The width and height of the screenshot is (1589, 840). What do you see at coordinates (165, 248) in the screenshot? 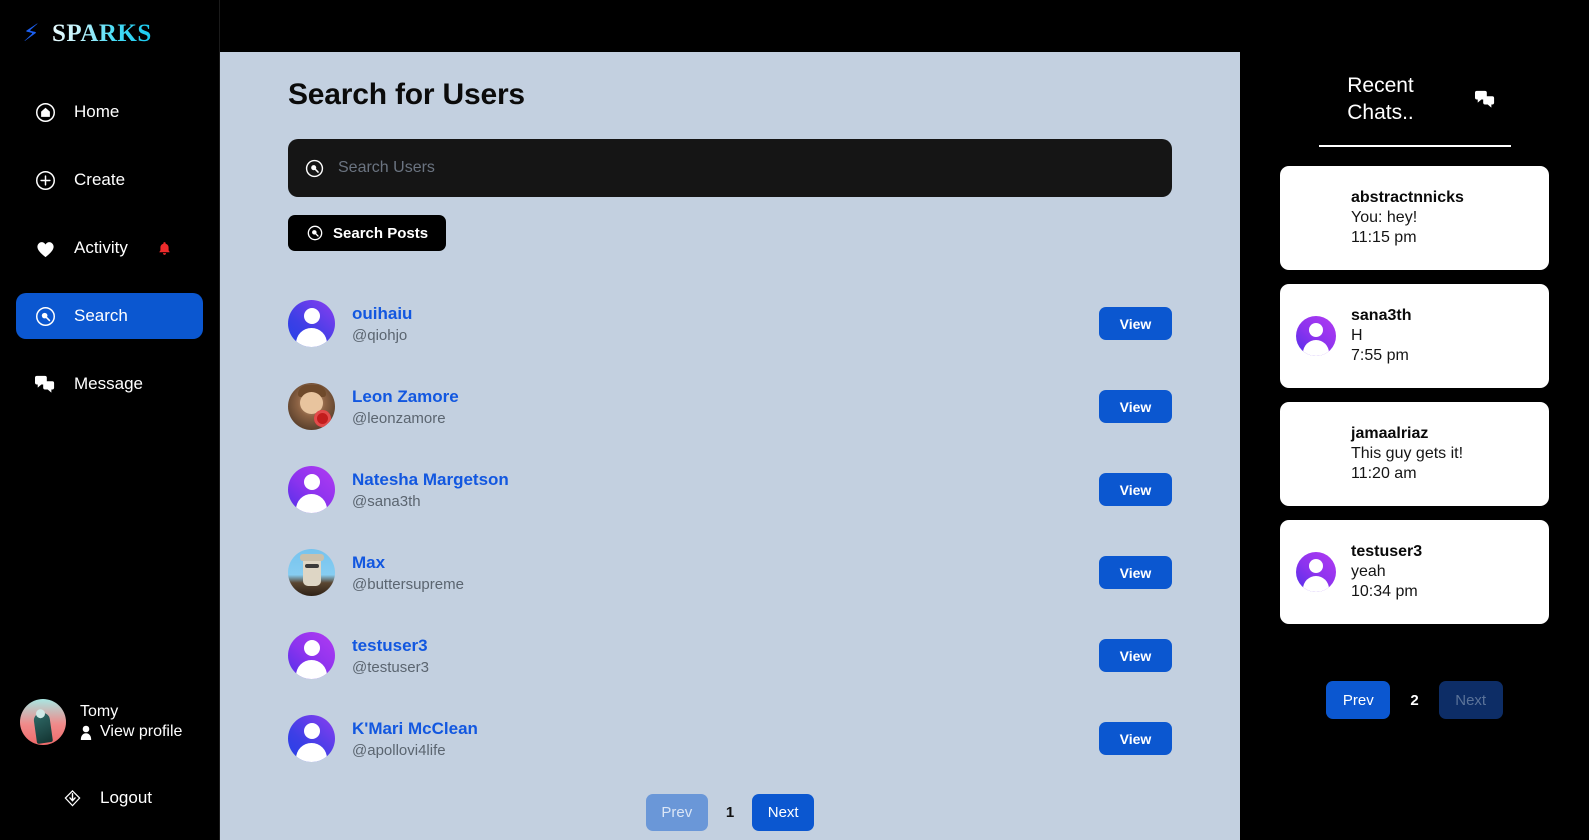
I see `bell-icon` at bounding box center [165, 248].